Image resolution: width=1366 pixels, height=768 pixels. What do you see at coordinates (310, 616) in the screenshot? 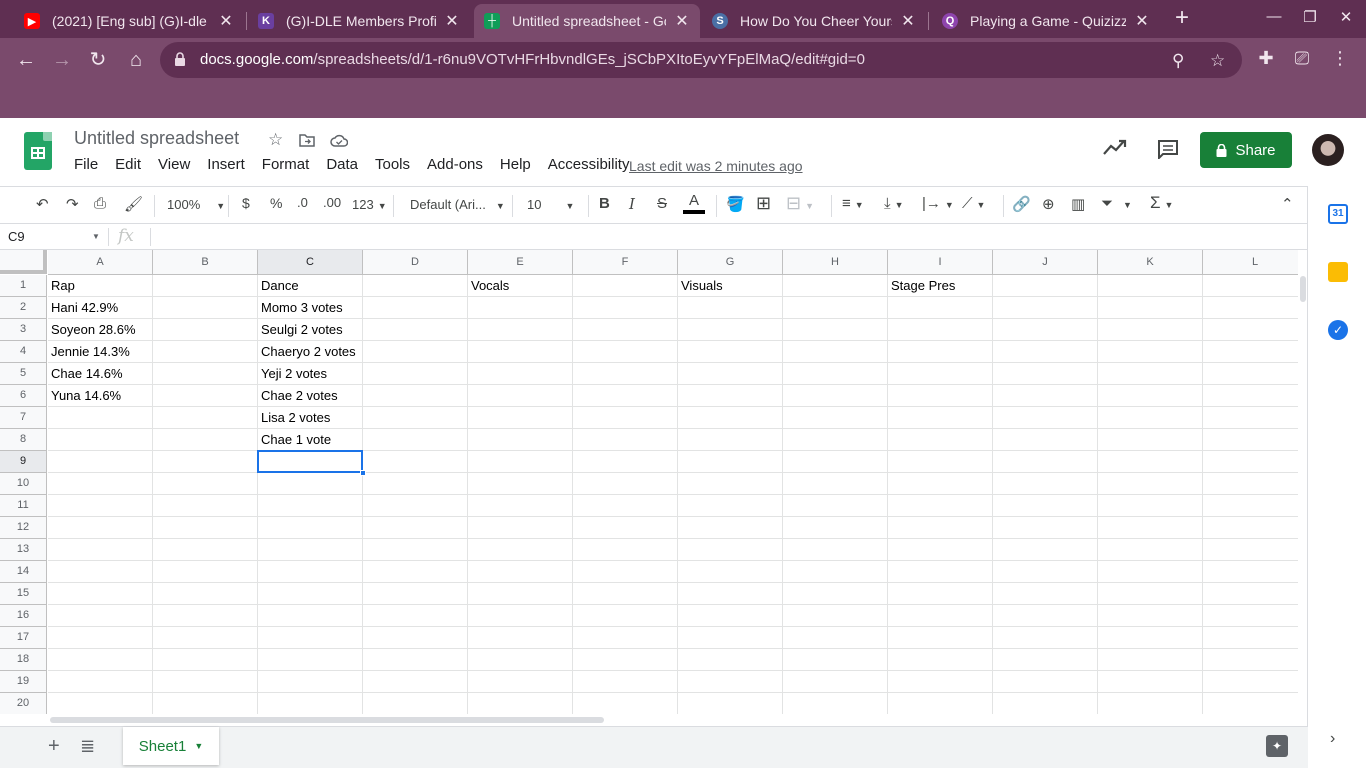
I see `cell-c16` at bounding box center [310, 616].